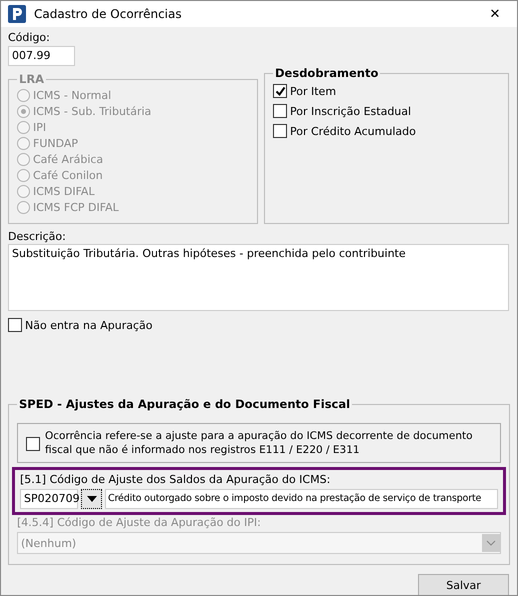 This screenshot has height=596, width=518. Describe the element at coordinates (76, 207) in the screenshot. I see `radio-label: ICMS FCP DIFAL` at that location.